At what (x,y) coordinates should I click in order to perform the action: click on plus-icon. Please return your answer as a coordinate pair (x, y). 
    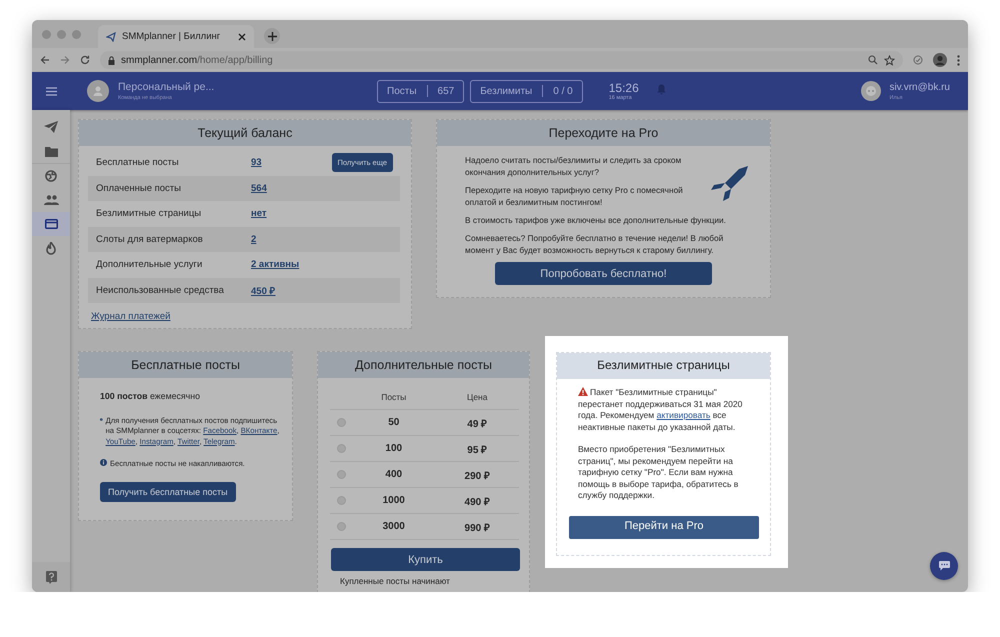
    Looking at the image, I should click on (272, 36).